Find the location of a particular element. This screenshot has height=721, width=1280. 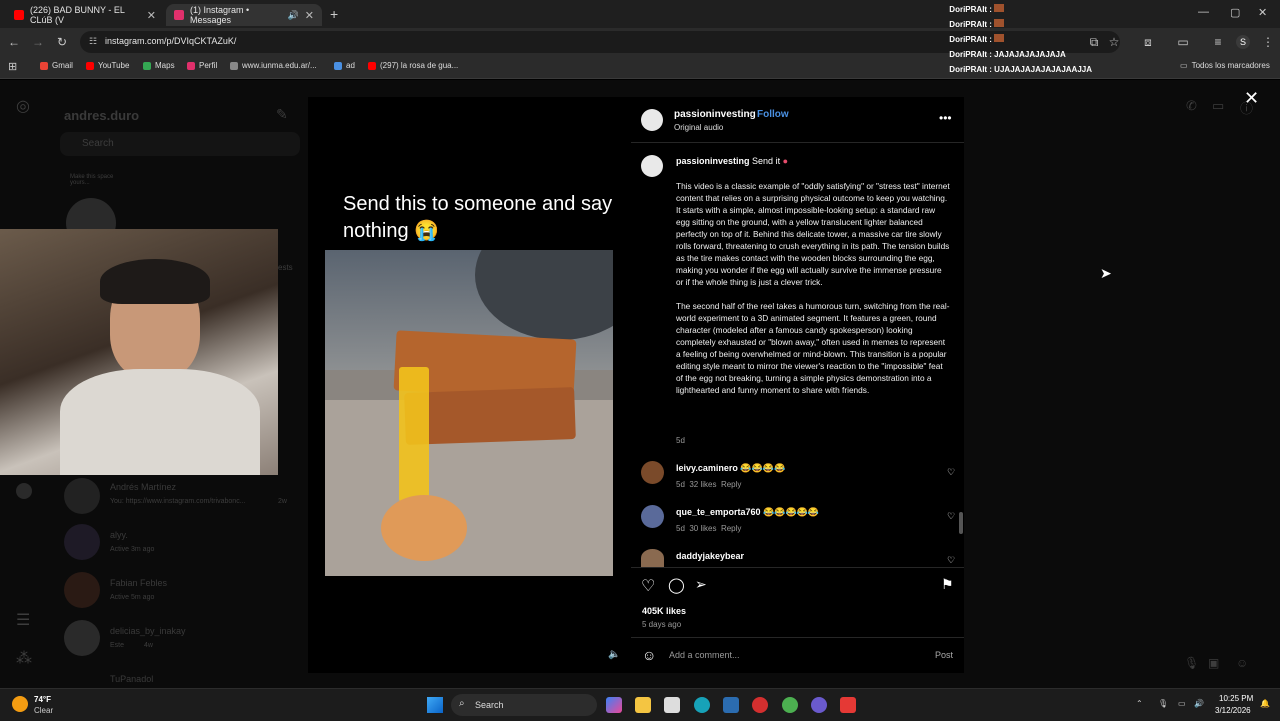

microphone-icon: 🎙 is located at coordinates (1191, 663).